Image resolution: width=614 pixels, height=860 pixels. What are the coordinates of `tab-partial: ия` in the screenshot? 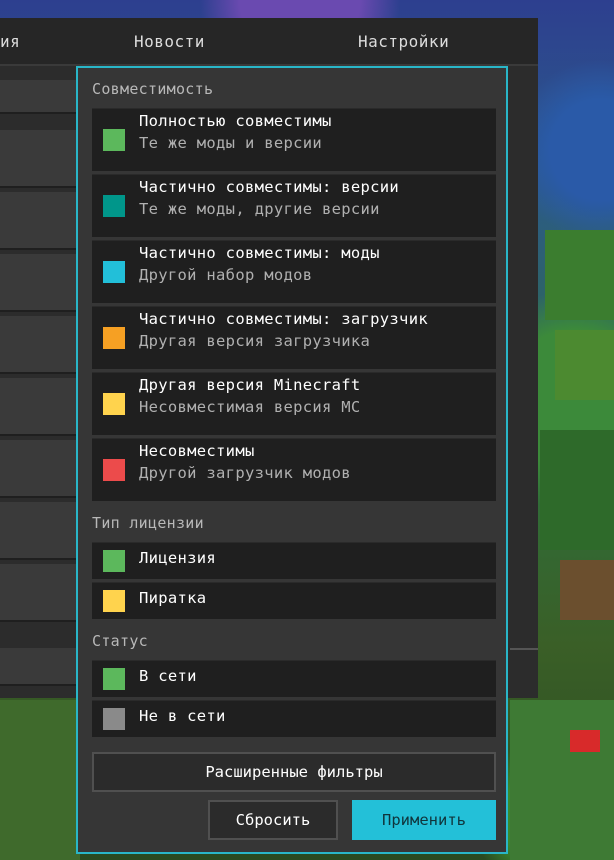 It's located at (10, 41).